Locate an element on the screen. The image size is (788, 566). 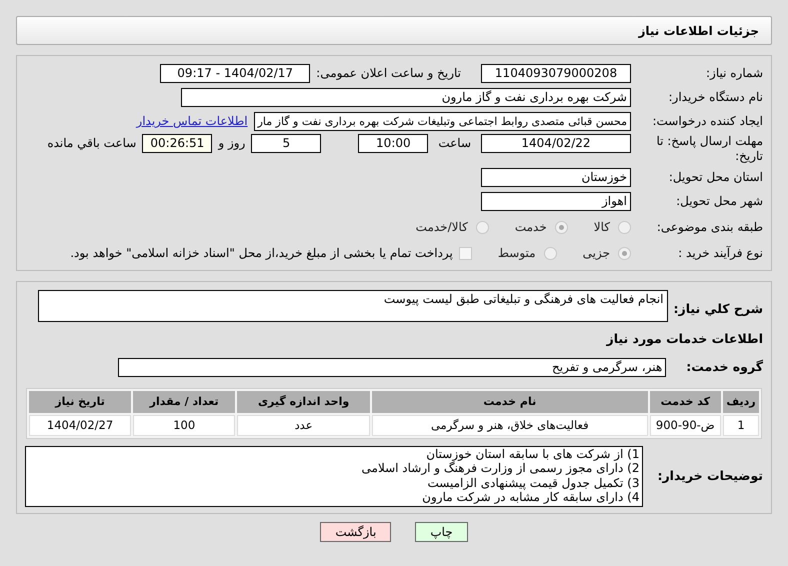
column-header: تعداد / مقدار is located at coordinates (184, 402).